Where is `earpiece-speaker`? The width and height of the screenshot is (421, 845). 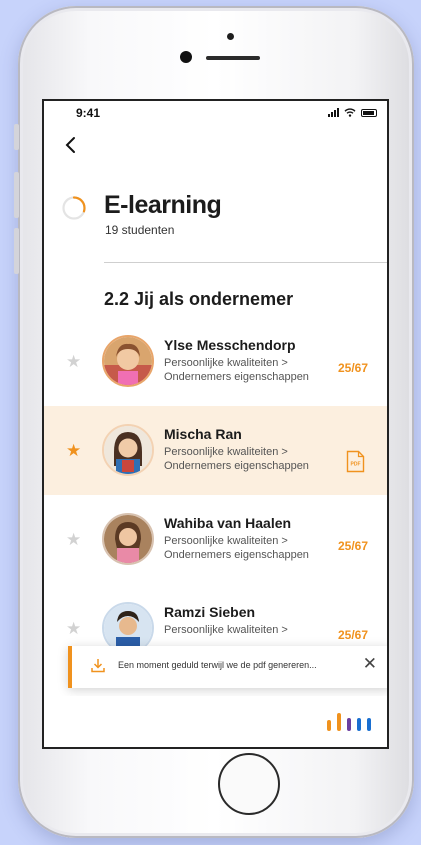 earpiece-speaker is located at coordinates (233, 58).